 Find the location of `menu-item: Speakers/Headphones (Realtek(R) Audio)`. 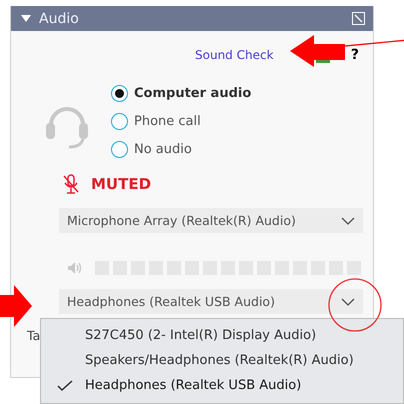

menu-item: Speakers/Headphones (Realtek(R) Audio) is located at coordinates (222, 360).